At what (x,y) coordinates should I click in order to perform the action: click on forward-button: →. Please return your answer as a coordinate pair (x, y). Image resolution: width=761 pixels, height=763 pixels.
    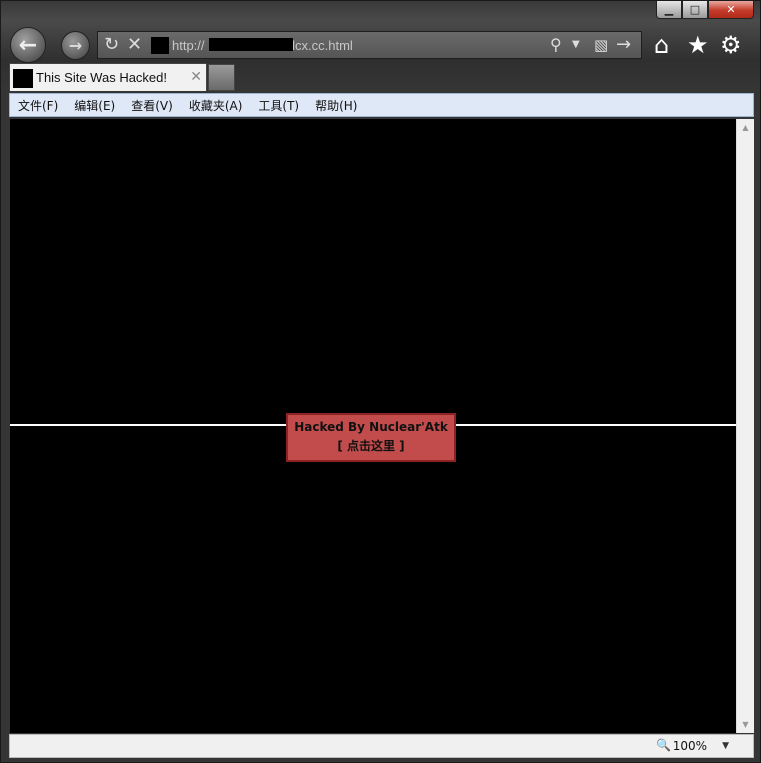
    Looking at the image, I should click on (75, 45).